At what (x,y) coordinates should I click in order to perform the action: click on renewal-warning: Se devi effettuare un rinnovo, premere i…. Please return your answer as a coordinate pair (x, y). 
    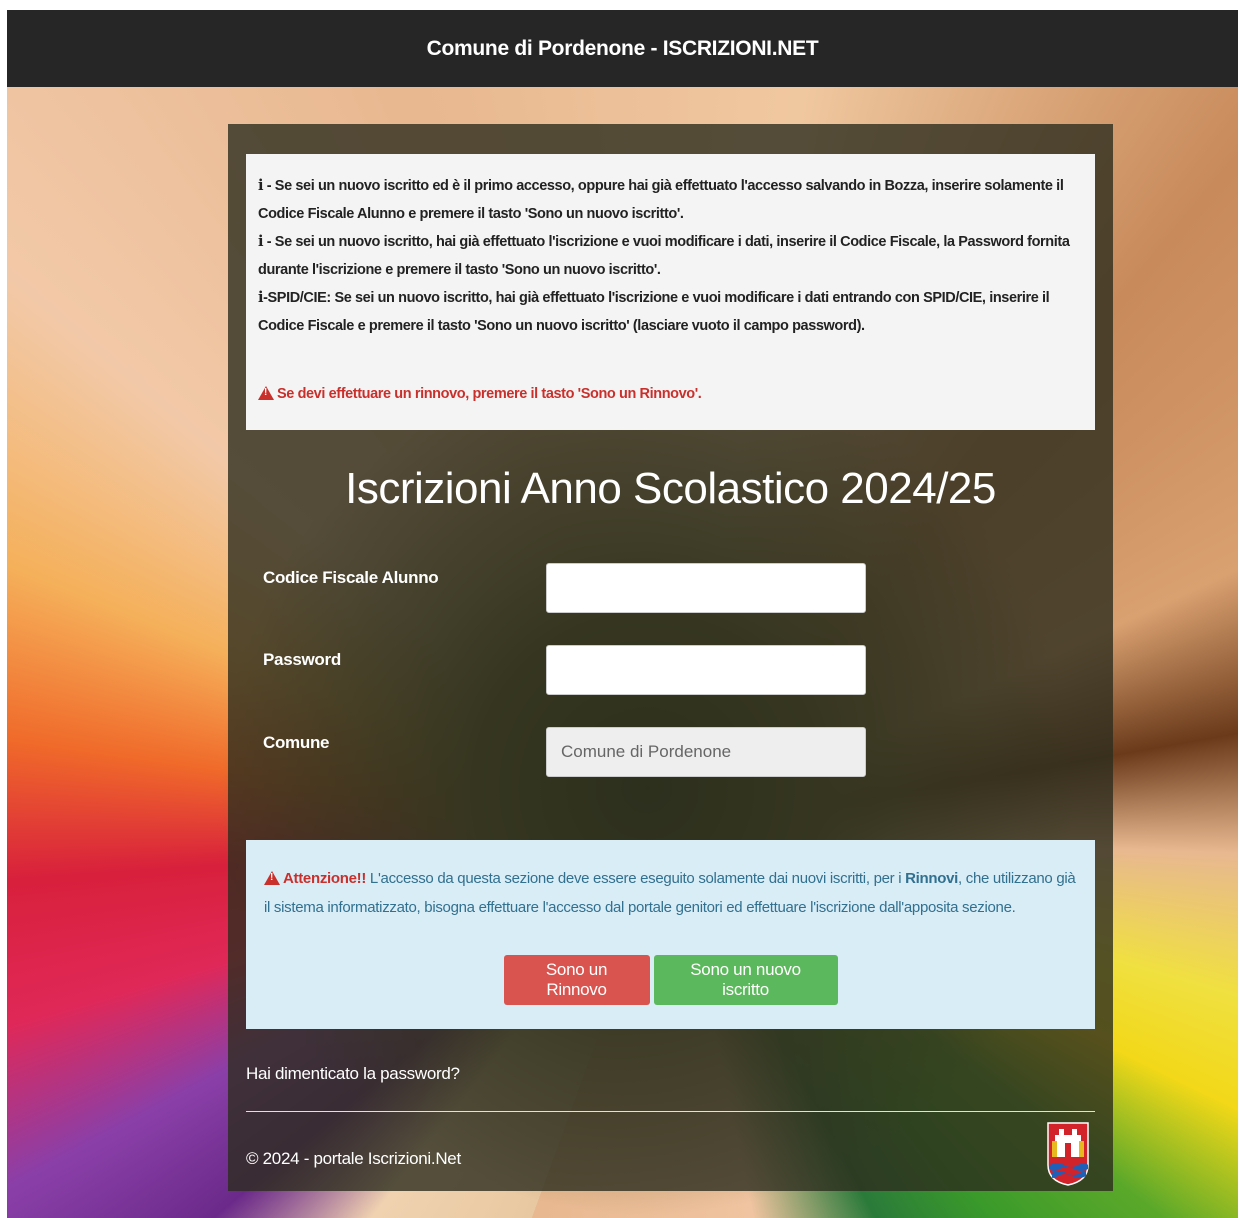
    Looking at the image, I should click on (670, 394).